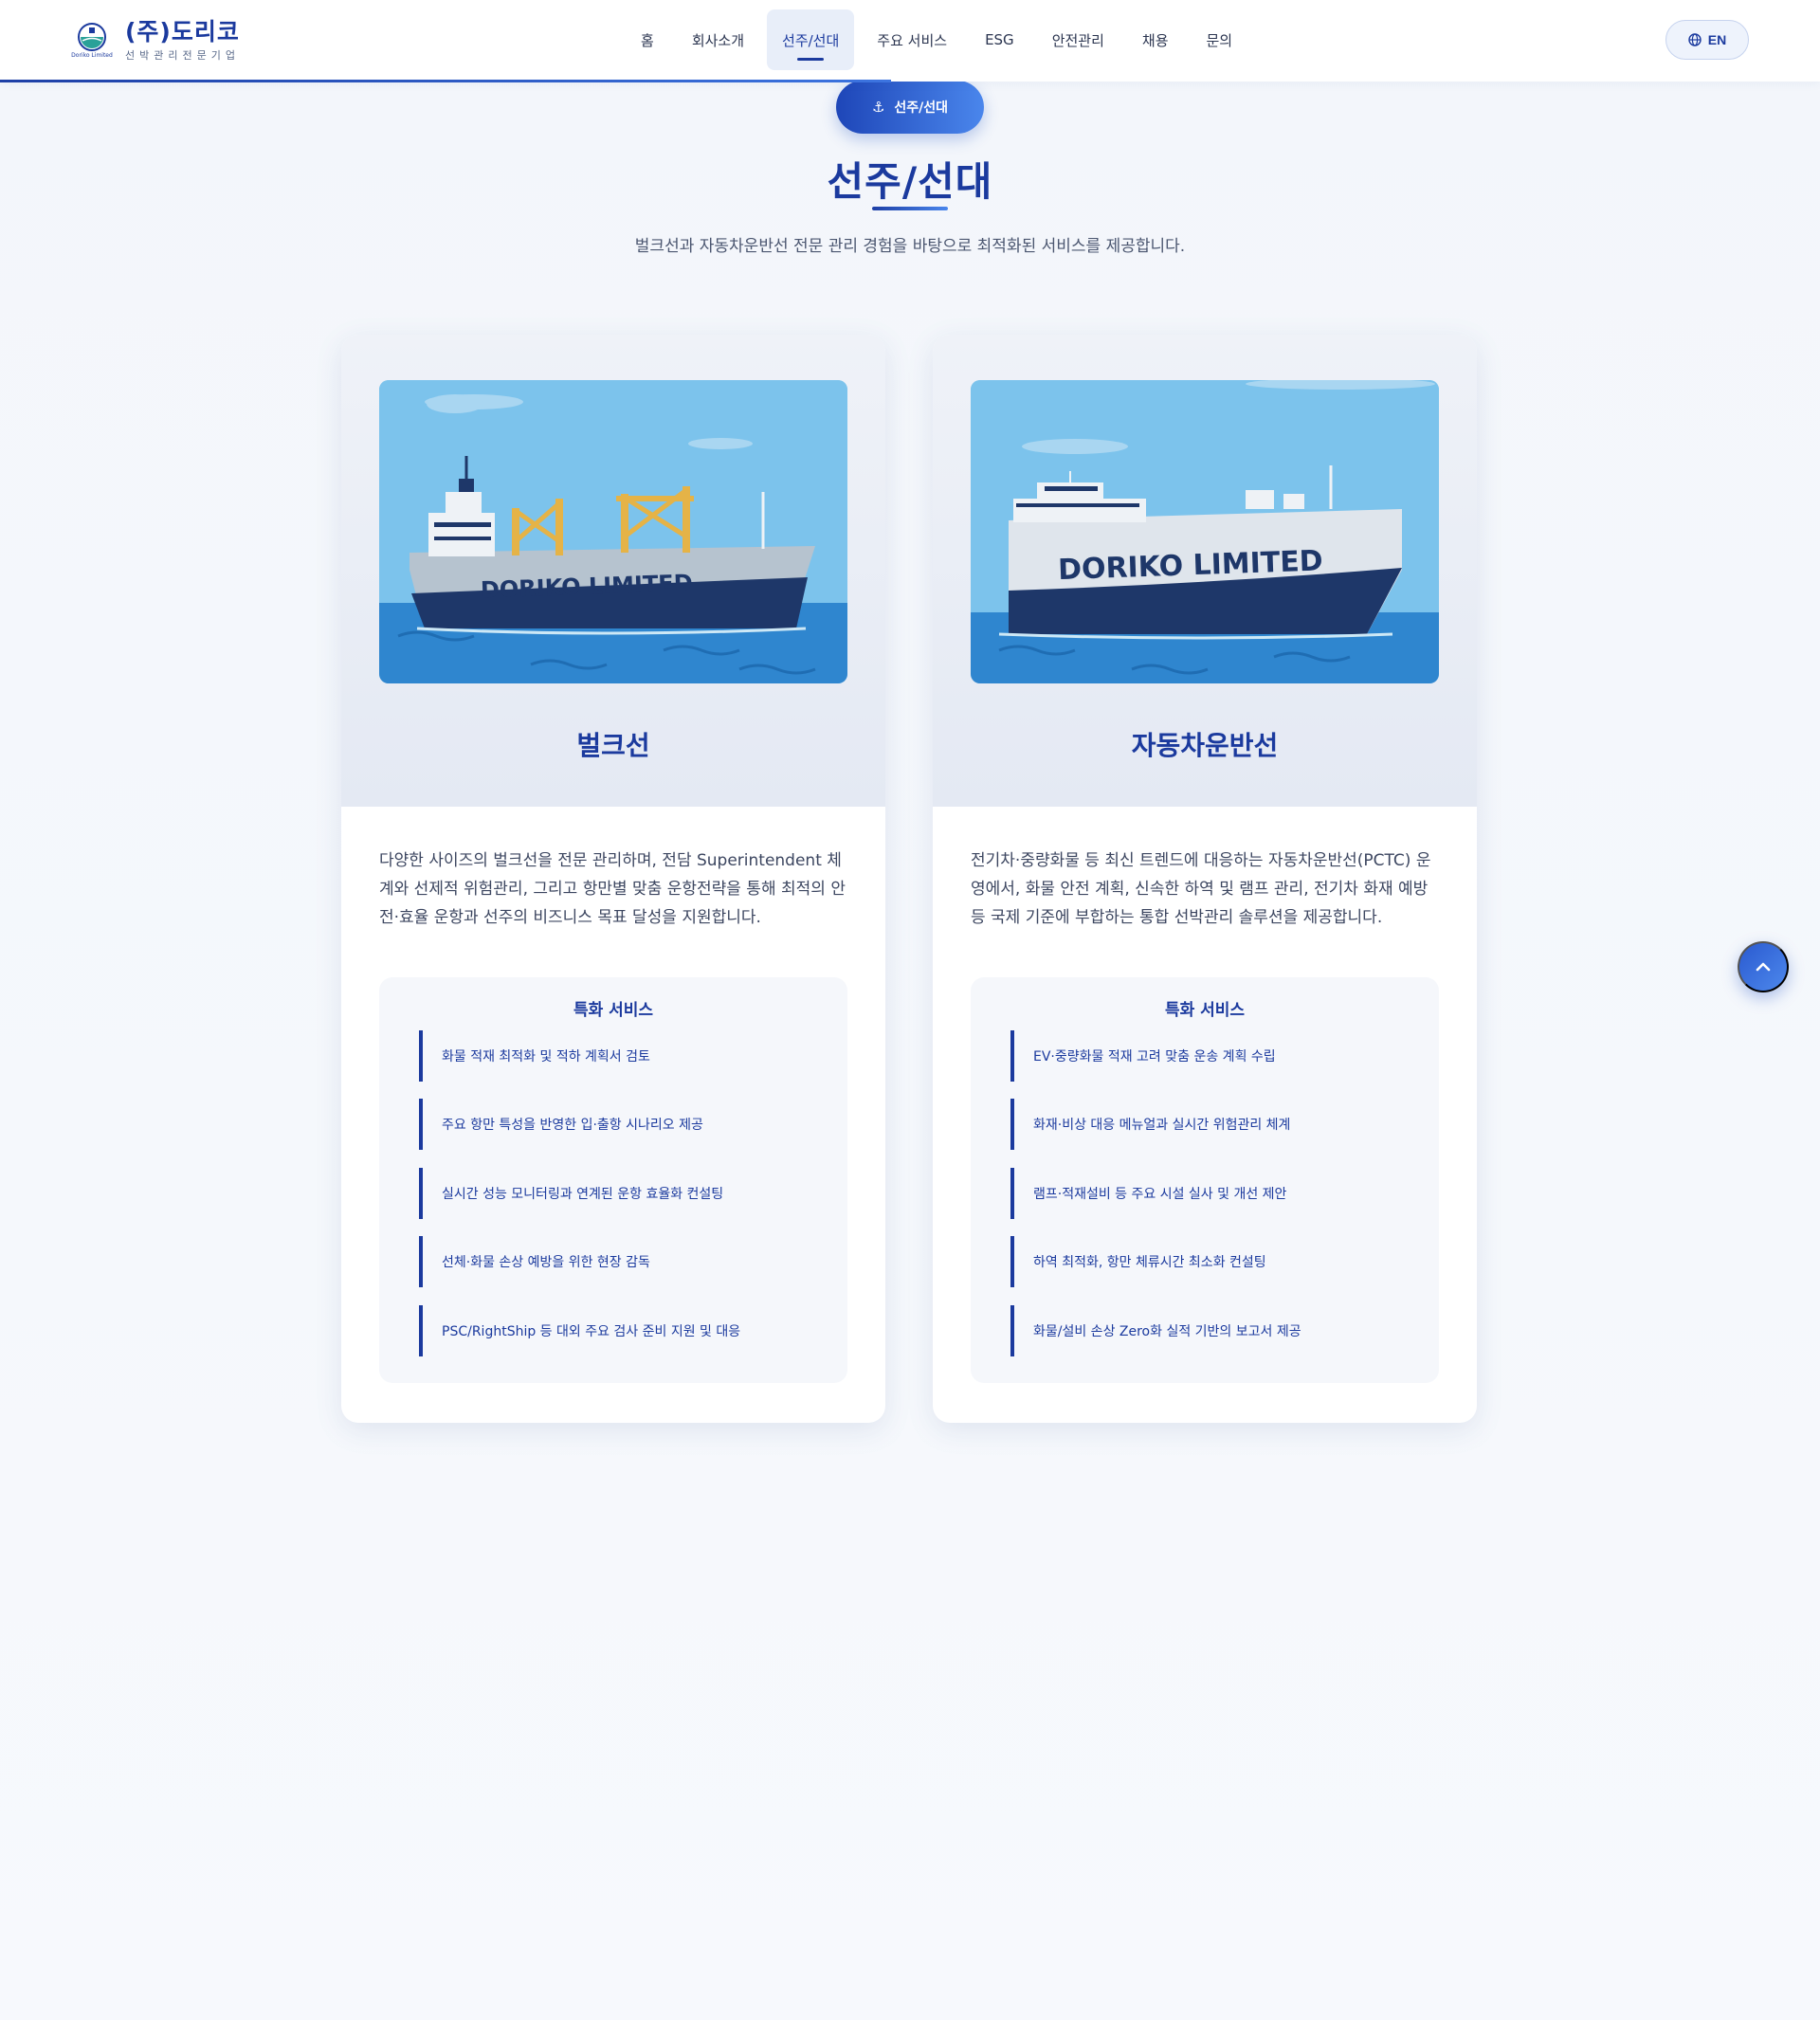 This screenshot has width=1820, height=2020. I want to click on nav-item-about: 회사소개, so click(718, 39).